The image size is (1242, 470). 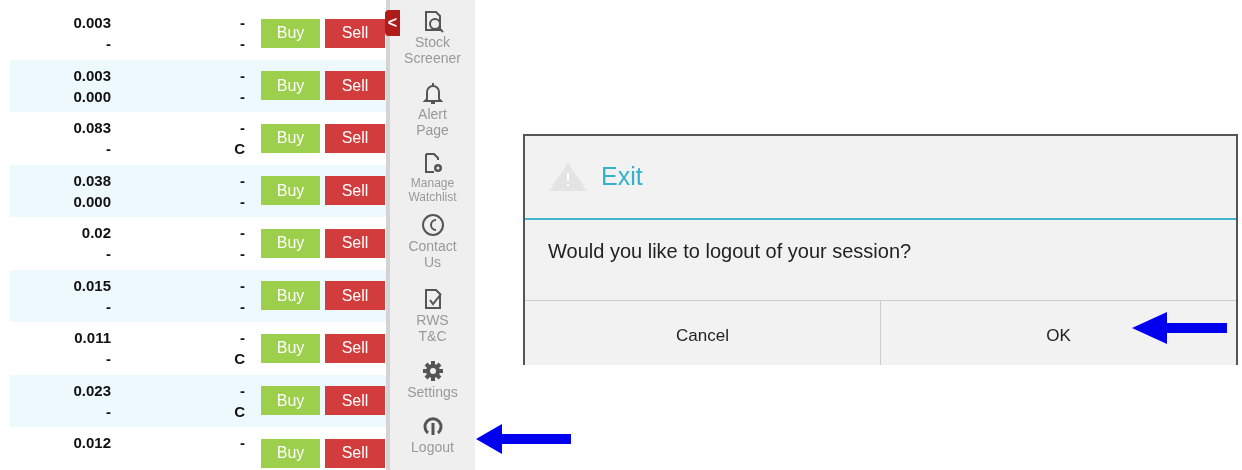 I want to click on table-cell-text: 0.083, so click(x=92, y=128).